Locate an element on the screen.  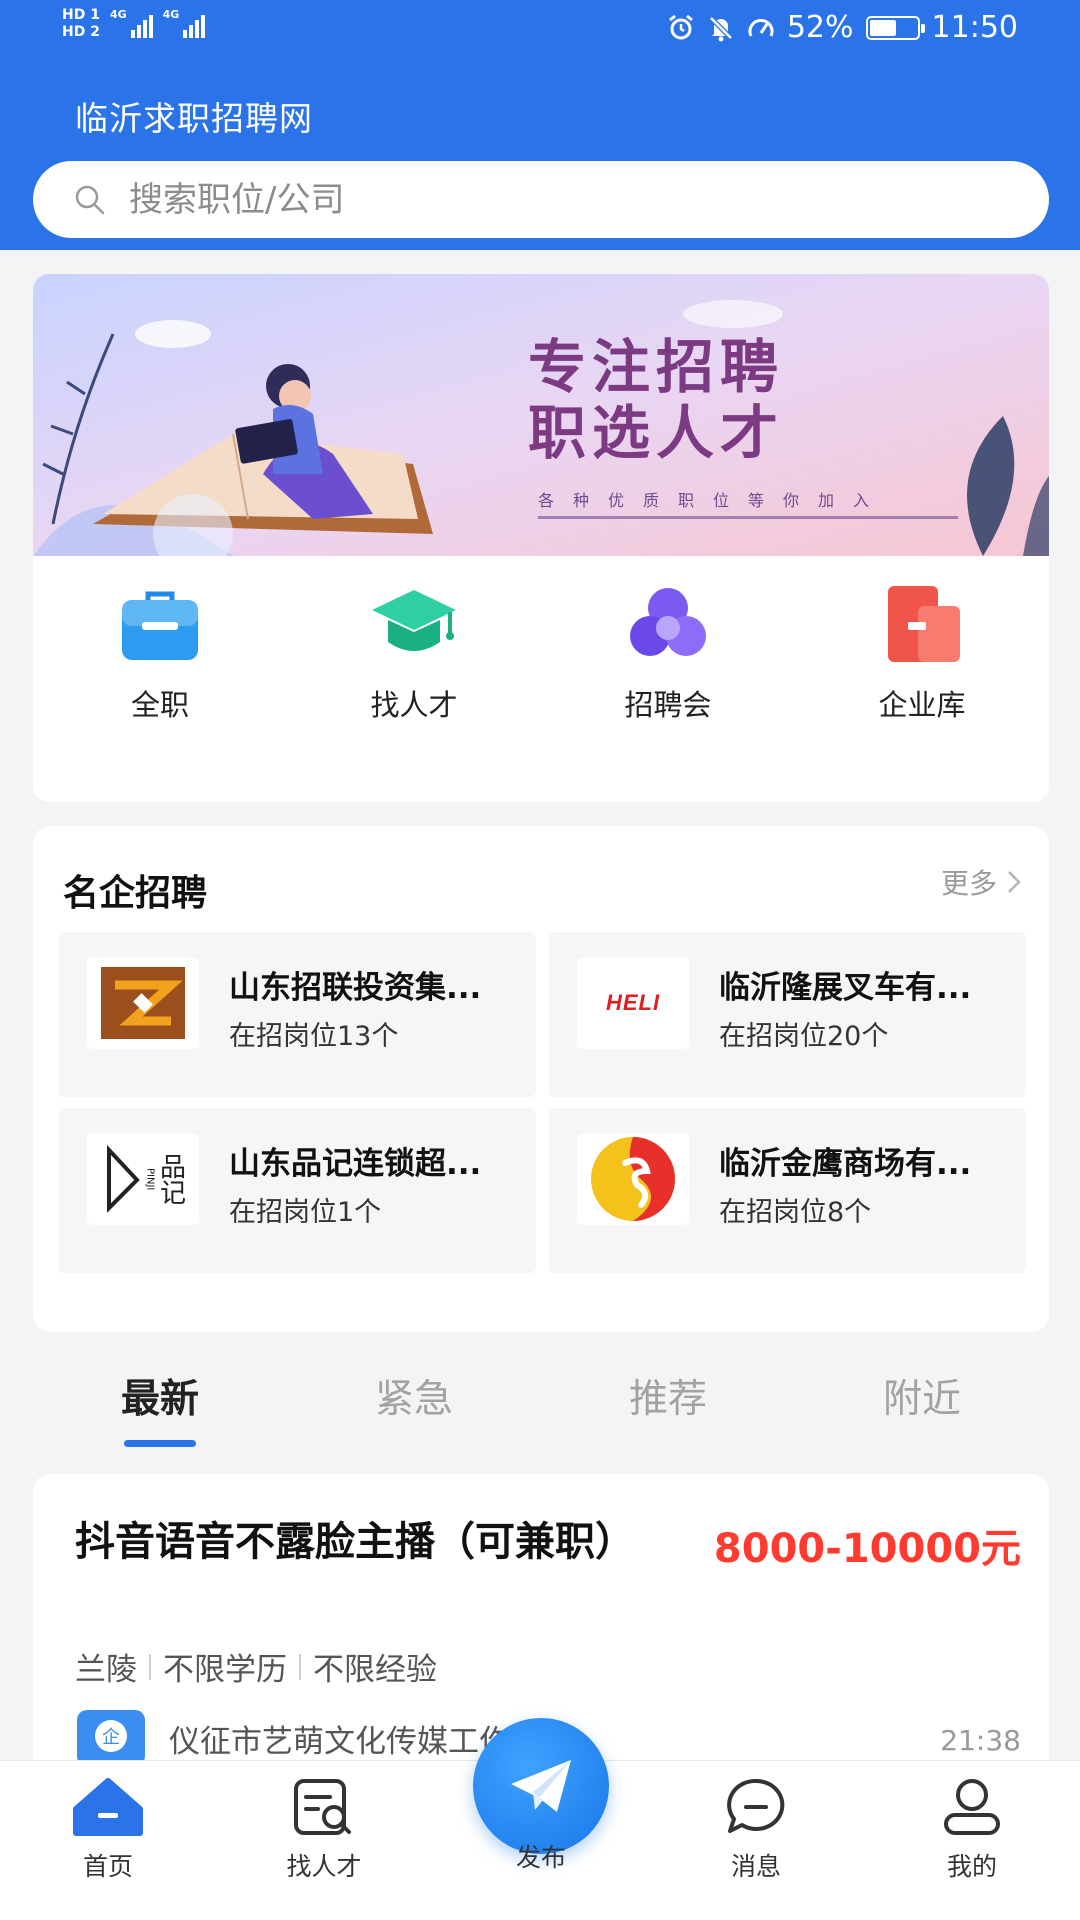
find-talent-icon is located at coordinates (322, 1807).